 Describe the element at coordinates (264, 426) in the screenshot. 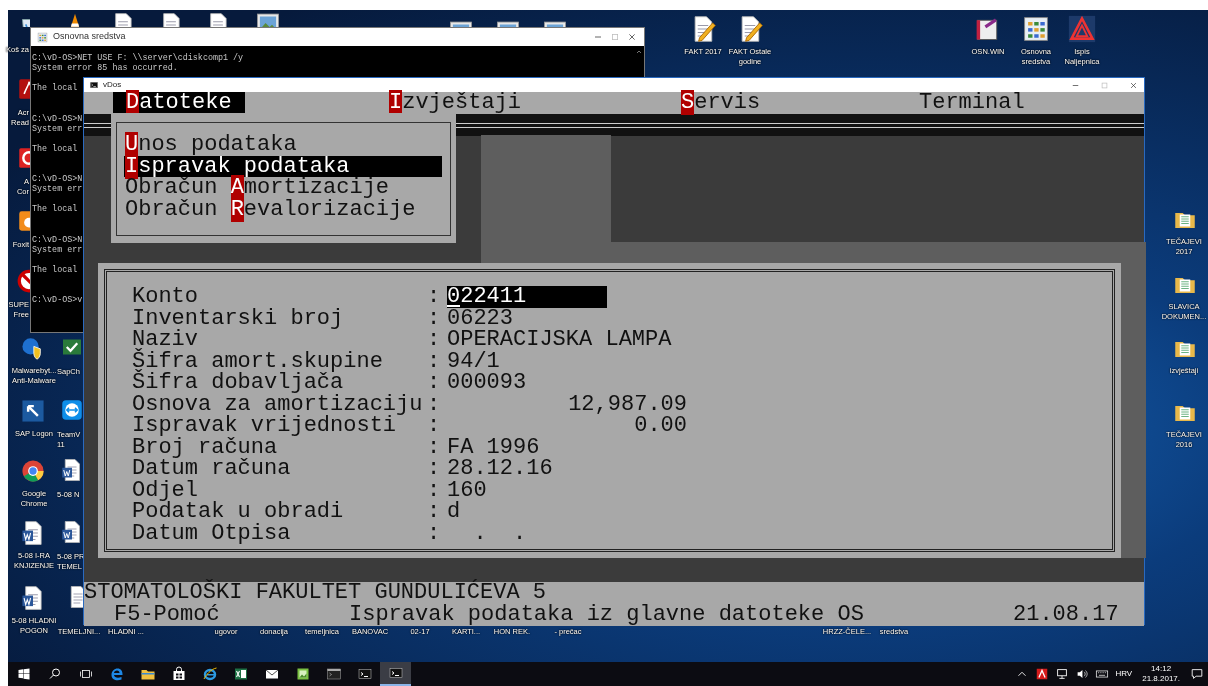

I see `field-label: Ispravak vrijednosti` at that location.